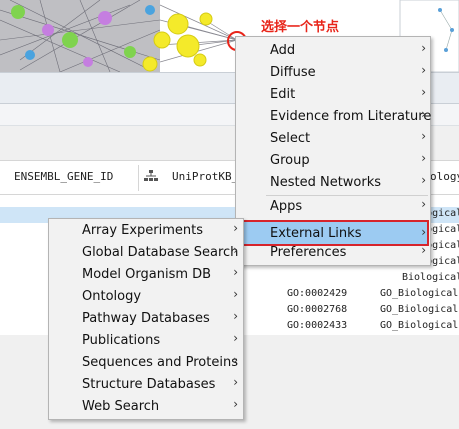 Image resolution: width=459 pixels, height=429 pixels. Describe the element at coordinates (333, 51) in the screenshot. I see `menu-item-add: Add ›` at that location.